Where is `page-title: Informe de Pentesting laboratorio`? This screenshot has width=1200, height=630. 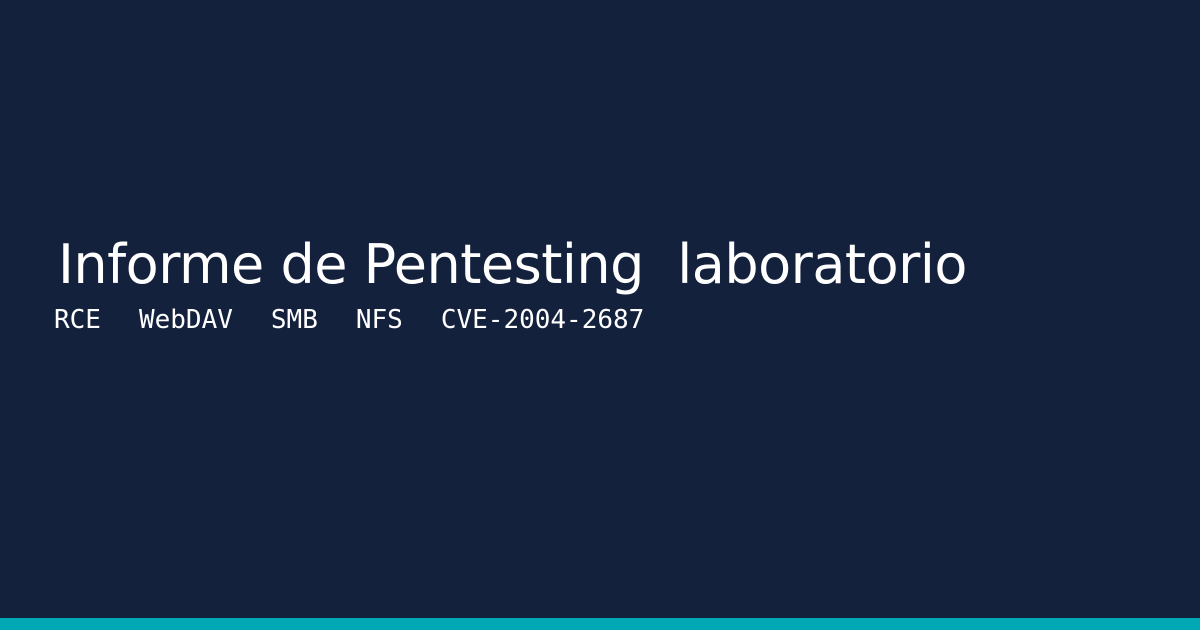 page-title: Informe de Pentesting laboratorio is located at coordinates (512, 264).